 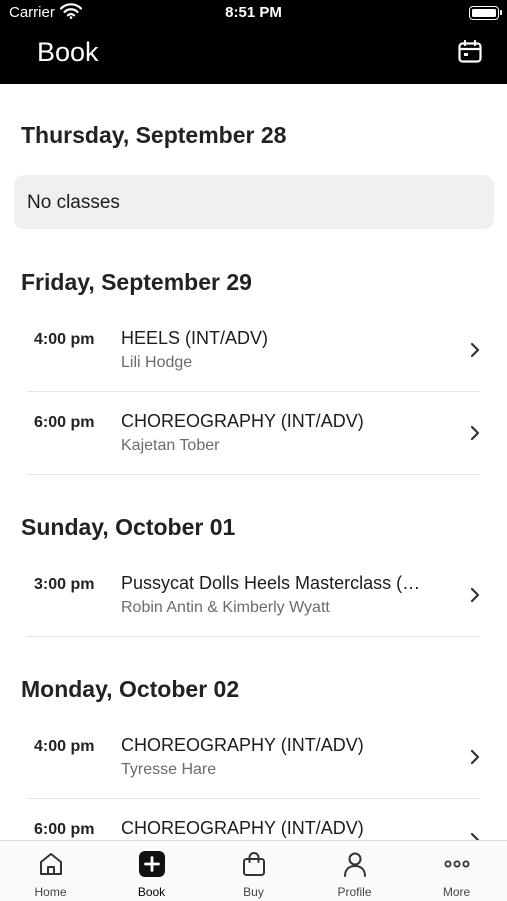 I want to click on more-dots-icon, so click(x=456, y=864).